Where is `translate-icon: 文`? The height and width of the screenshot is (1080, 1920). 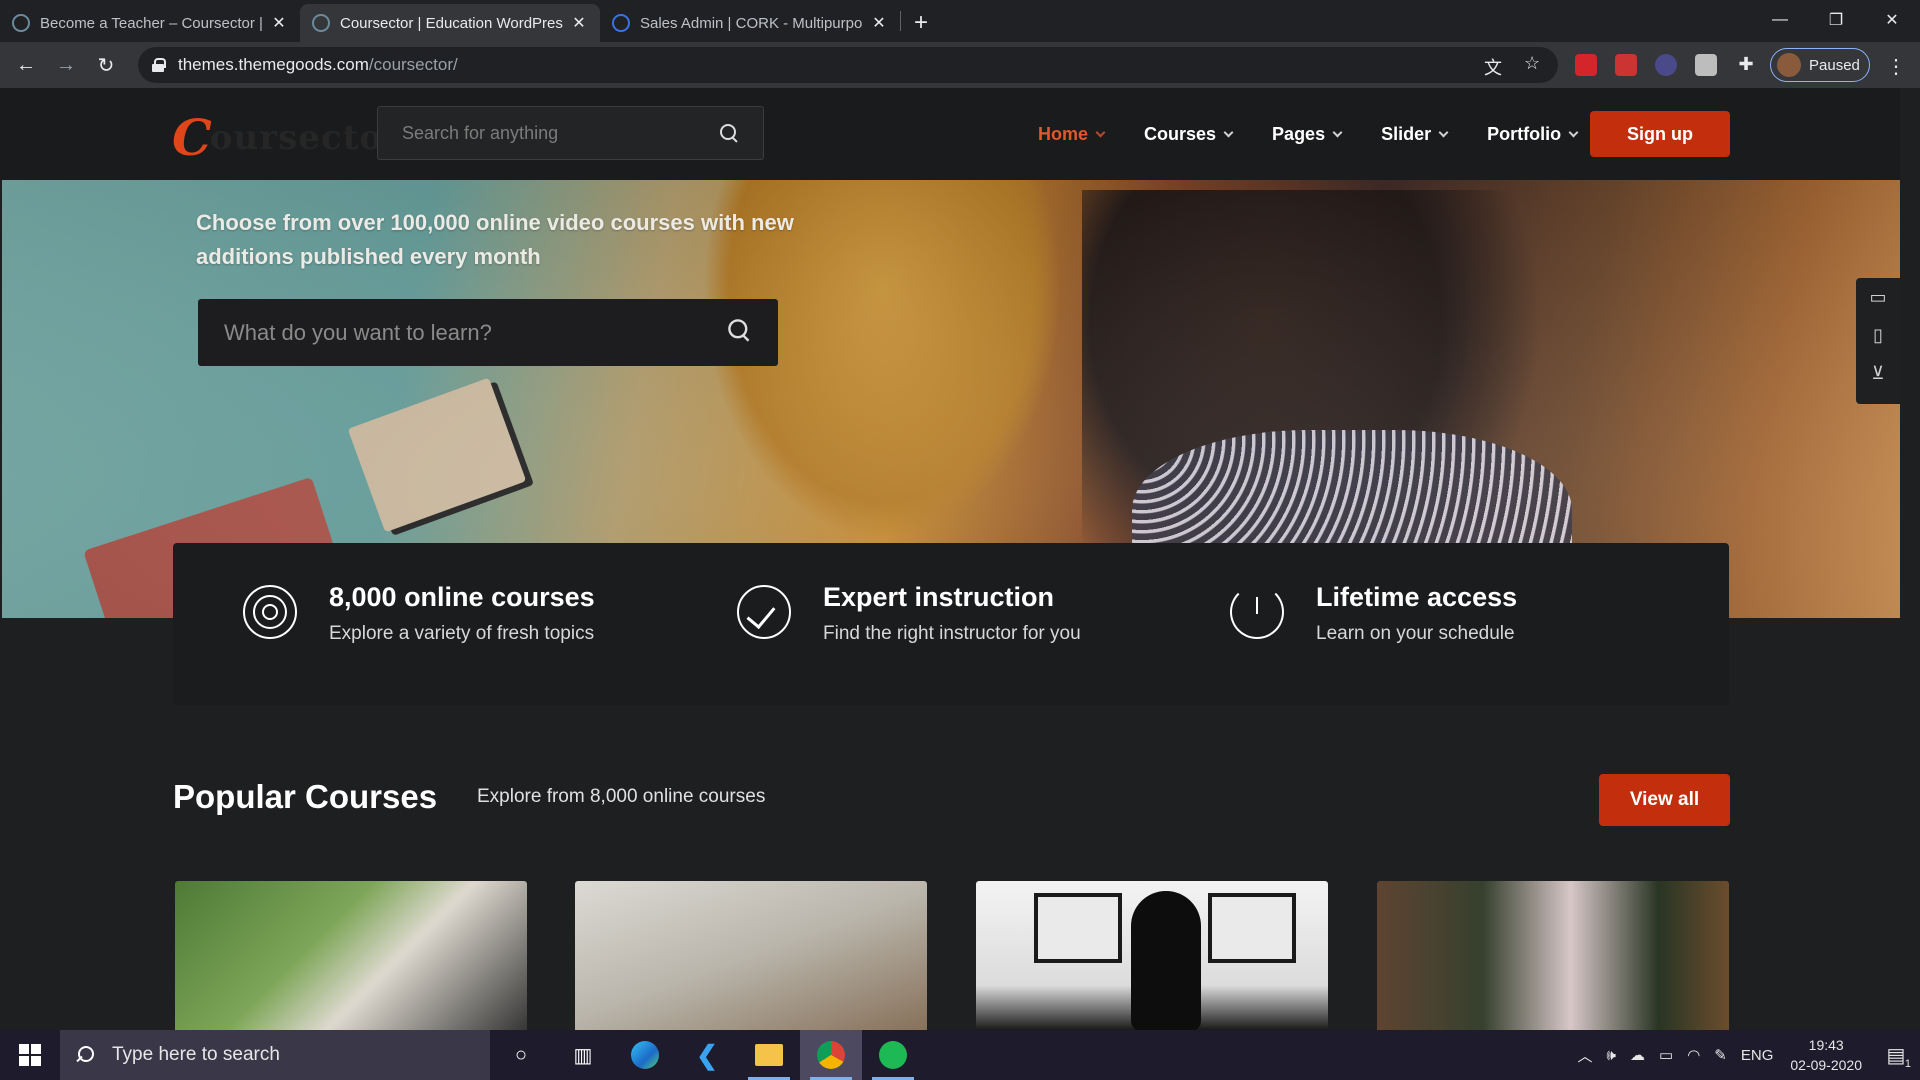
translate-icon: 文 is located at coordinates (1493, 67).